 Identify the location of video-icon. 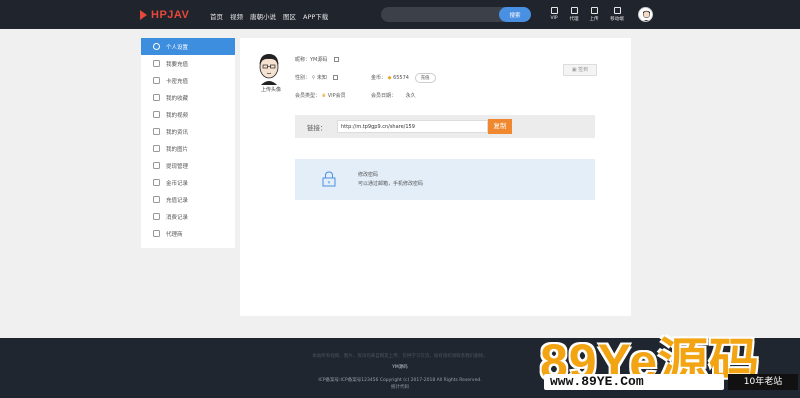
(156, 114).